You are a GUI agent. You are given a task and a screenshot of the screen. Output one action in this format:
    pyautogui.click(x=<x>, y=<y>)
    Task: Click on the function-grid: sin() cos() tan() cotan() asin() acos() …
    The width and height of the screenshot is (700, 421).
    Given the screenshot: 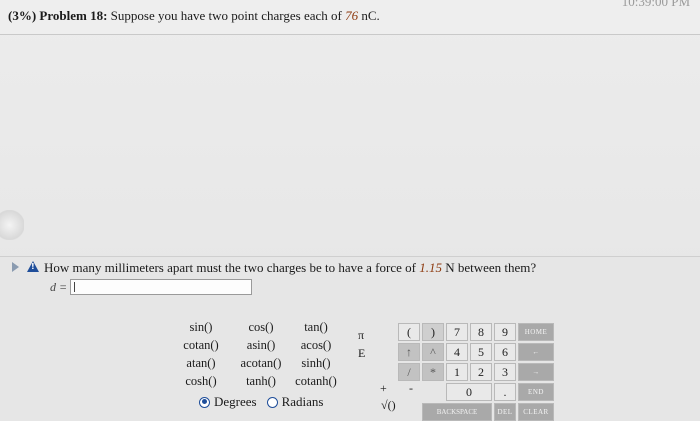 What is the action you would take?
    pyautogui.click(x=256, y=356)
    